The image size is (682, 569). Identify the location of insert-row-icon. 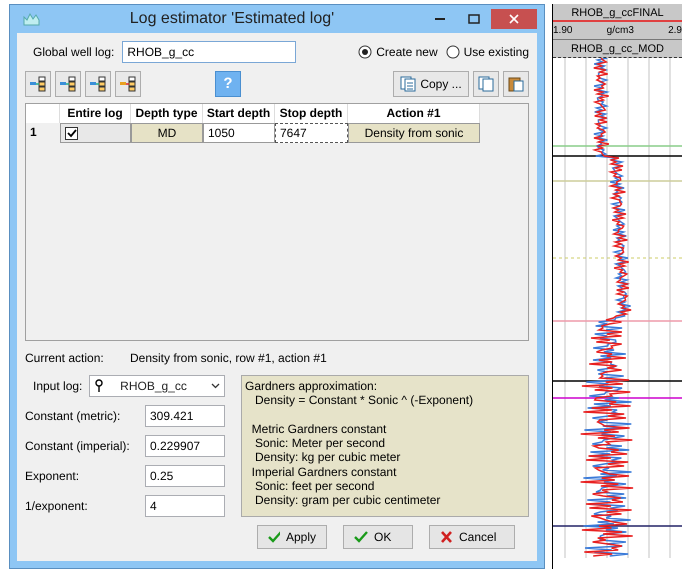
(98, 84).